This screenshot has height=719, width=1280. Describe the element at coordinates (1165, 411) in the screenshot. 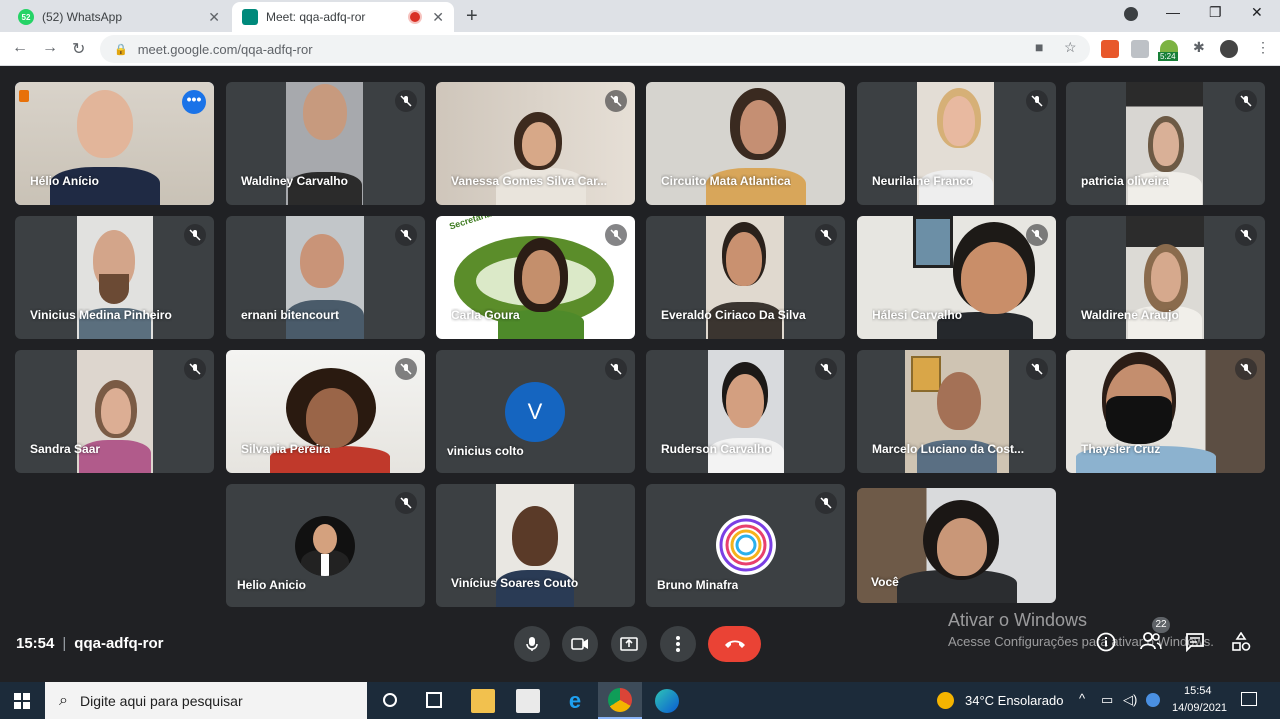

I see `participant-tile: Thaysler Cruz` at that location.